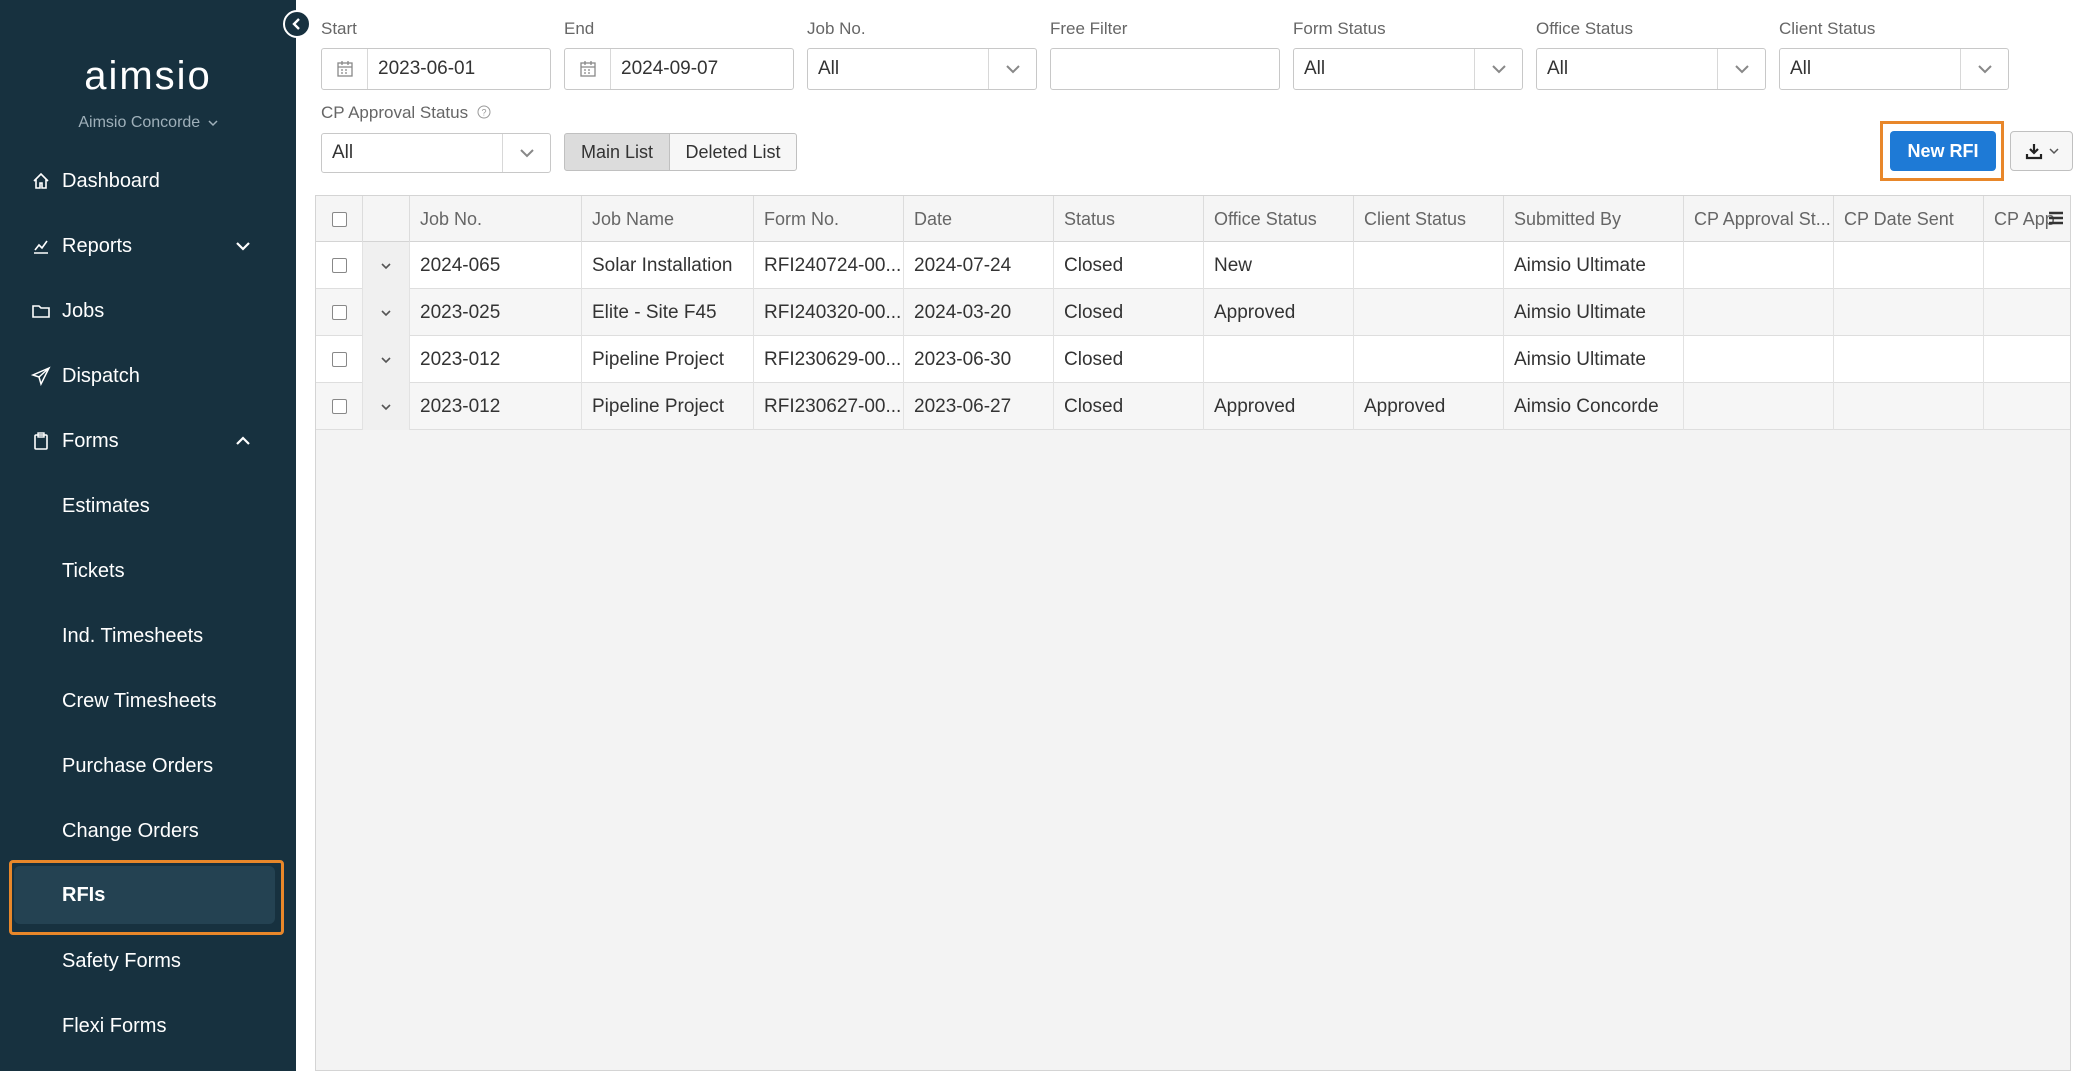  Describe the element at coordinates (2056, 218) in the screenshot. I see `column-menu-icon` at that location.